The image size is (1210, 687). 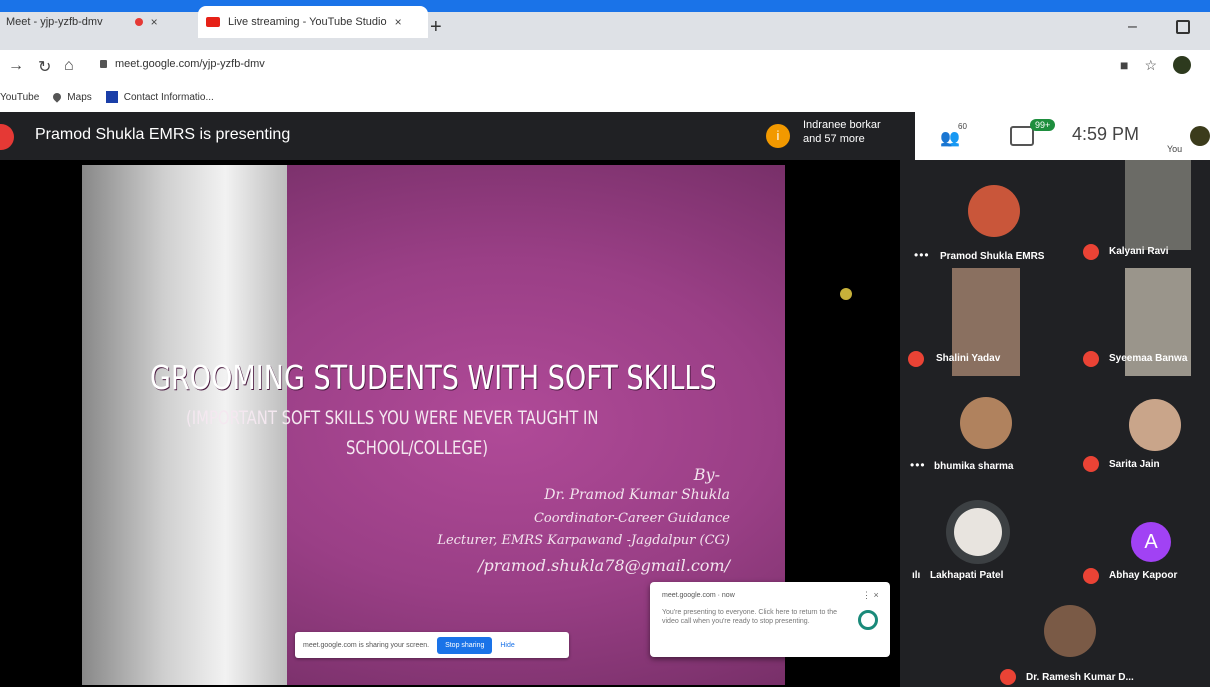 I want to click on forward-icon: →, so click(x=16, y=66).